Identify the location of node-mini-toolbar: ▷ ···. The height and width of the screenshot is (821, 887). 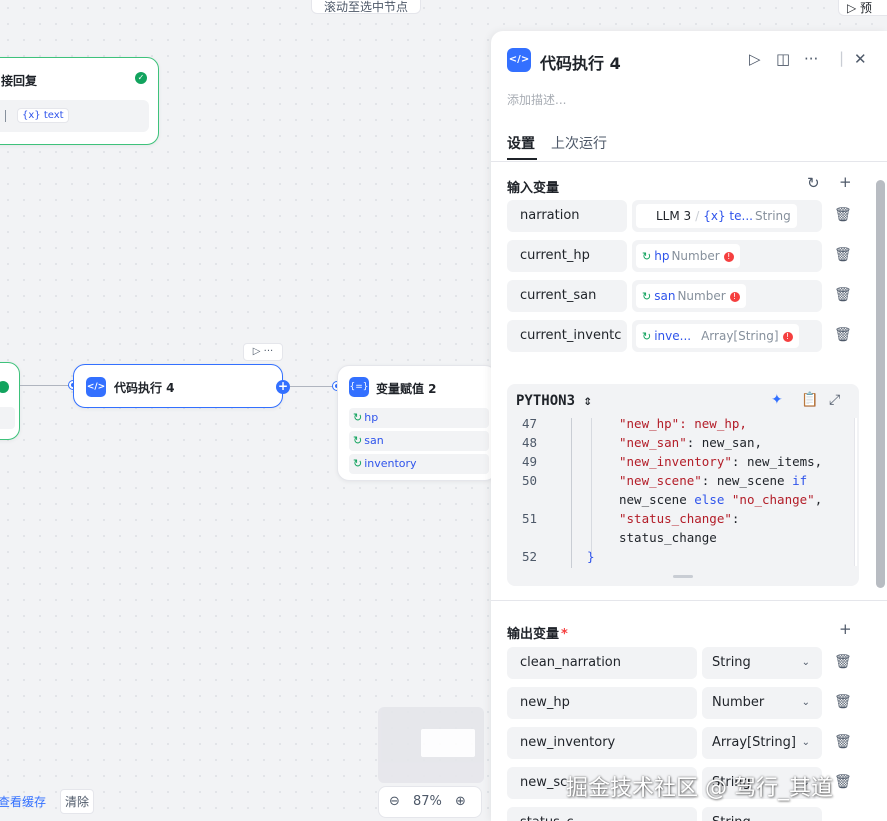
(263, 352).